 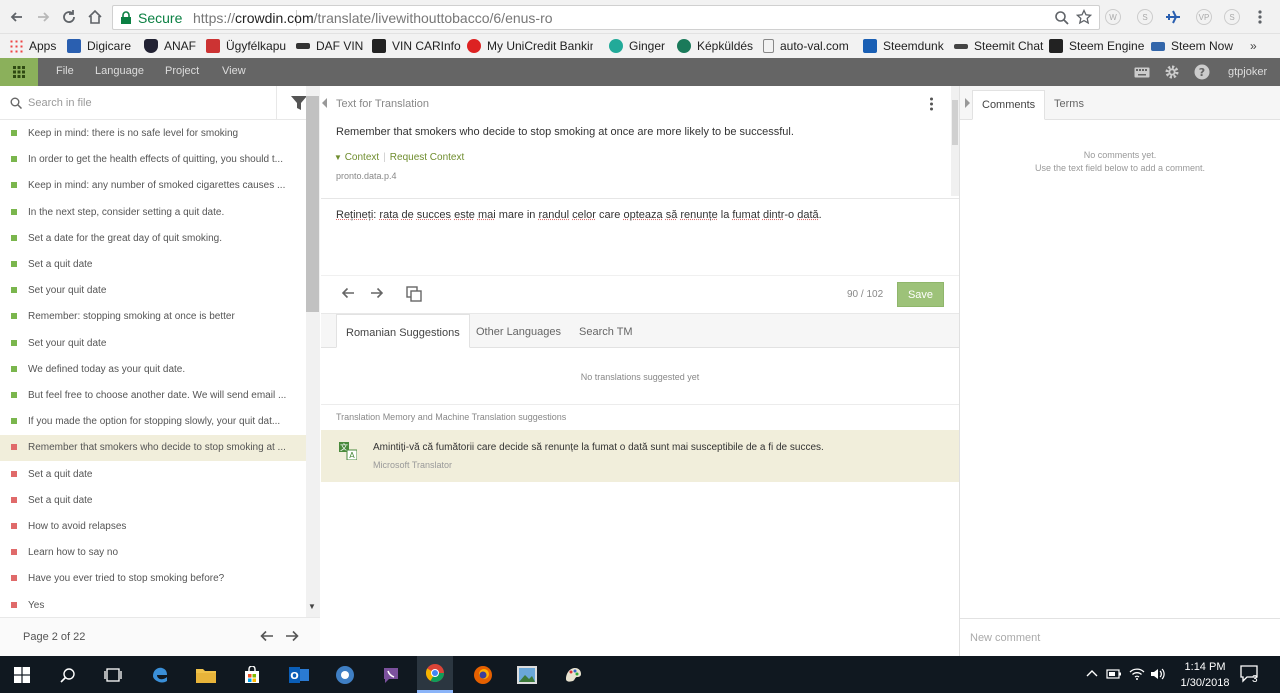 I want to click on home-button, so click(x=95, y=17).